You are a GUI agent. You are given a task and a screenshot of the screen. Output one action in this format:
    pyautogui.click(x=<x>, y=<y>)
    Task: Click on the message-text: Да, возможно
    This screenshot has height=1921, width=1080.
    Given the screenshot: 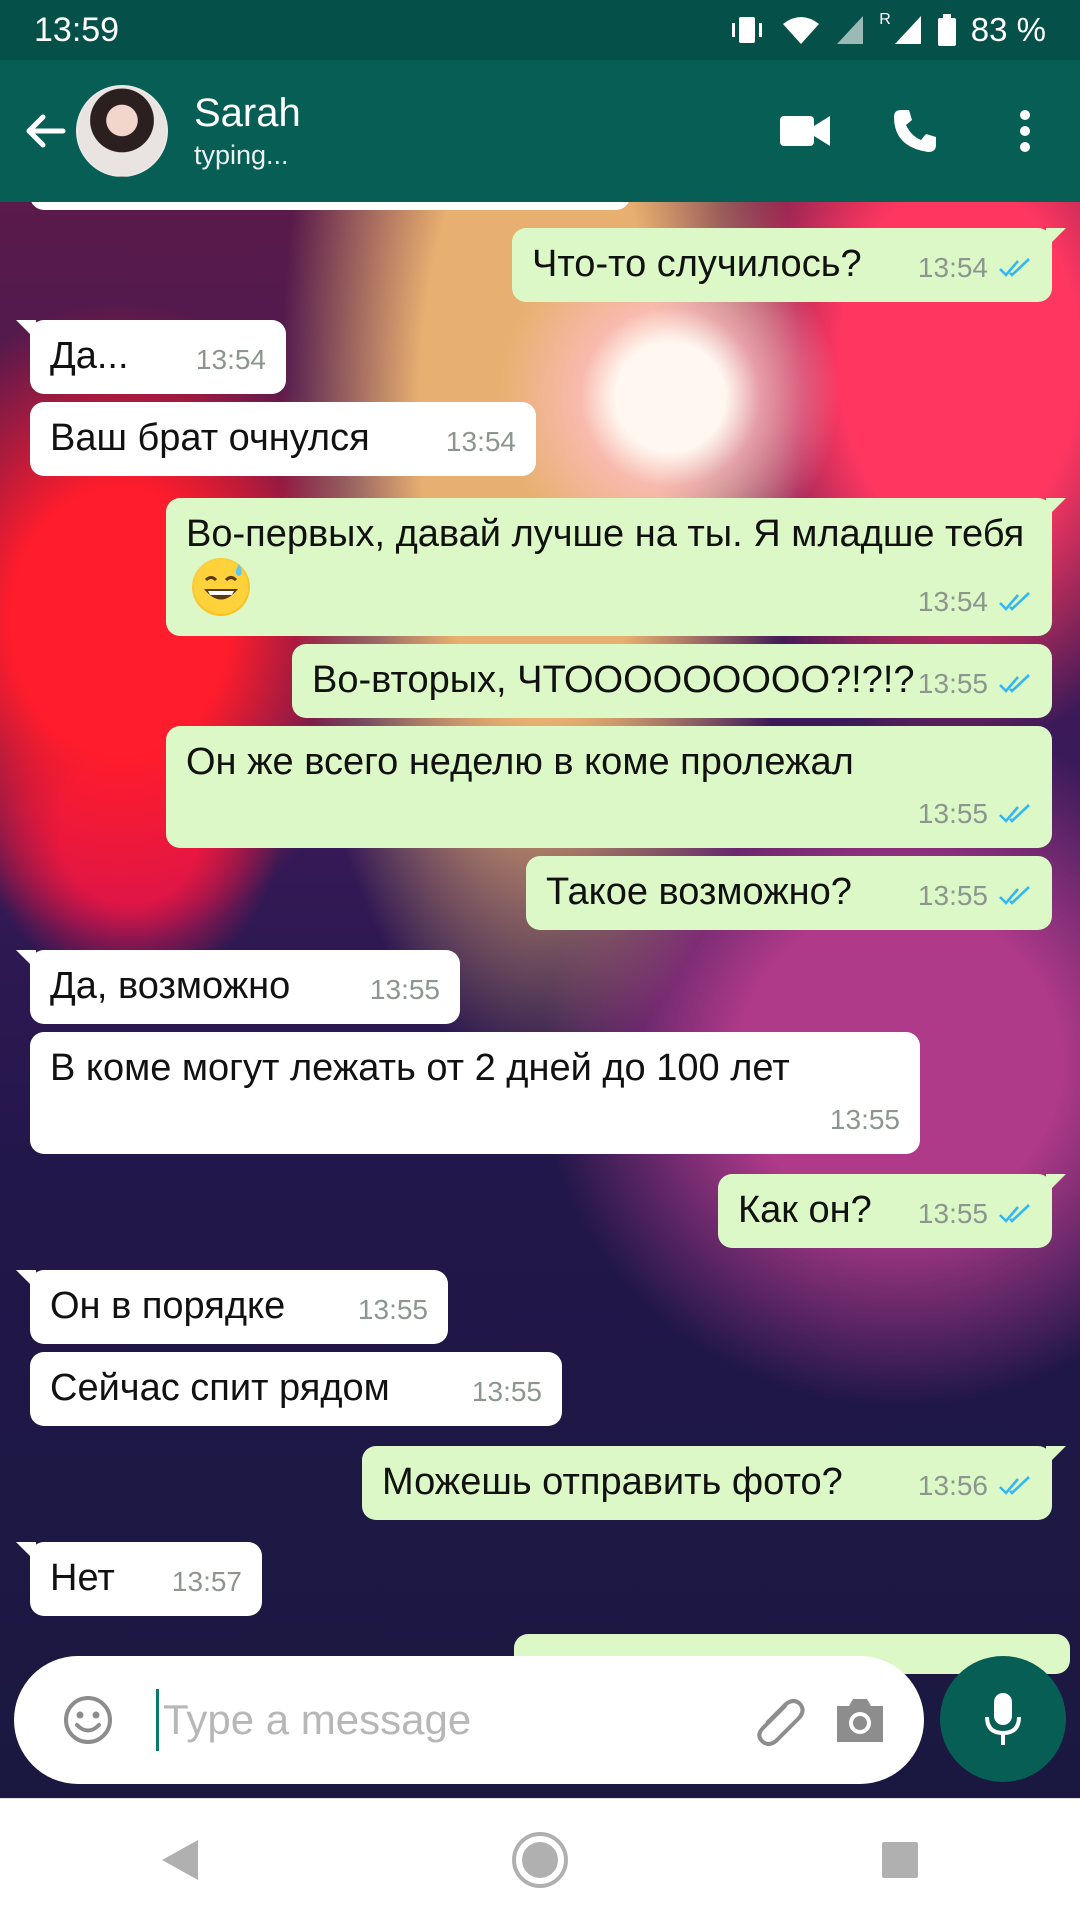 What is the action you would take?
    pyautogui.click(x=170, y=986)
    